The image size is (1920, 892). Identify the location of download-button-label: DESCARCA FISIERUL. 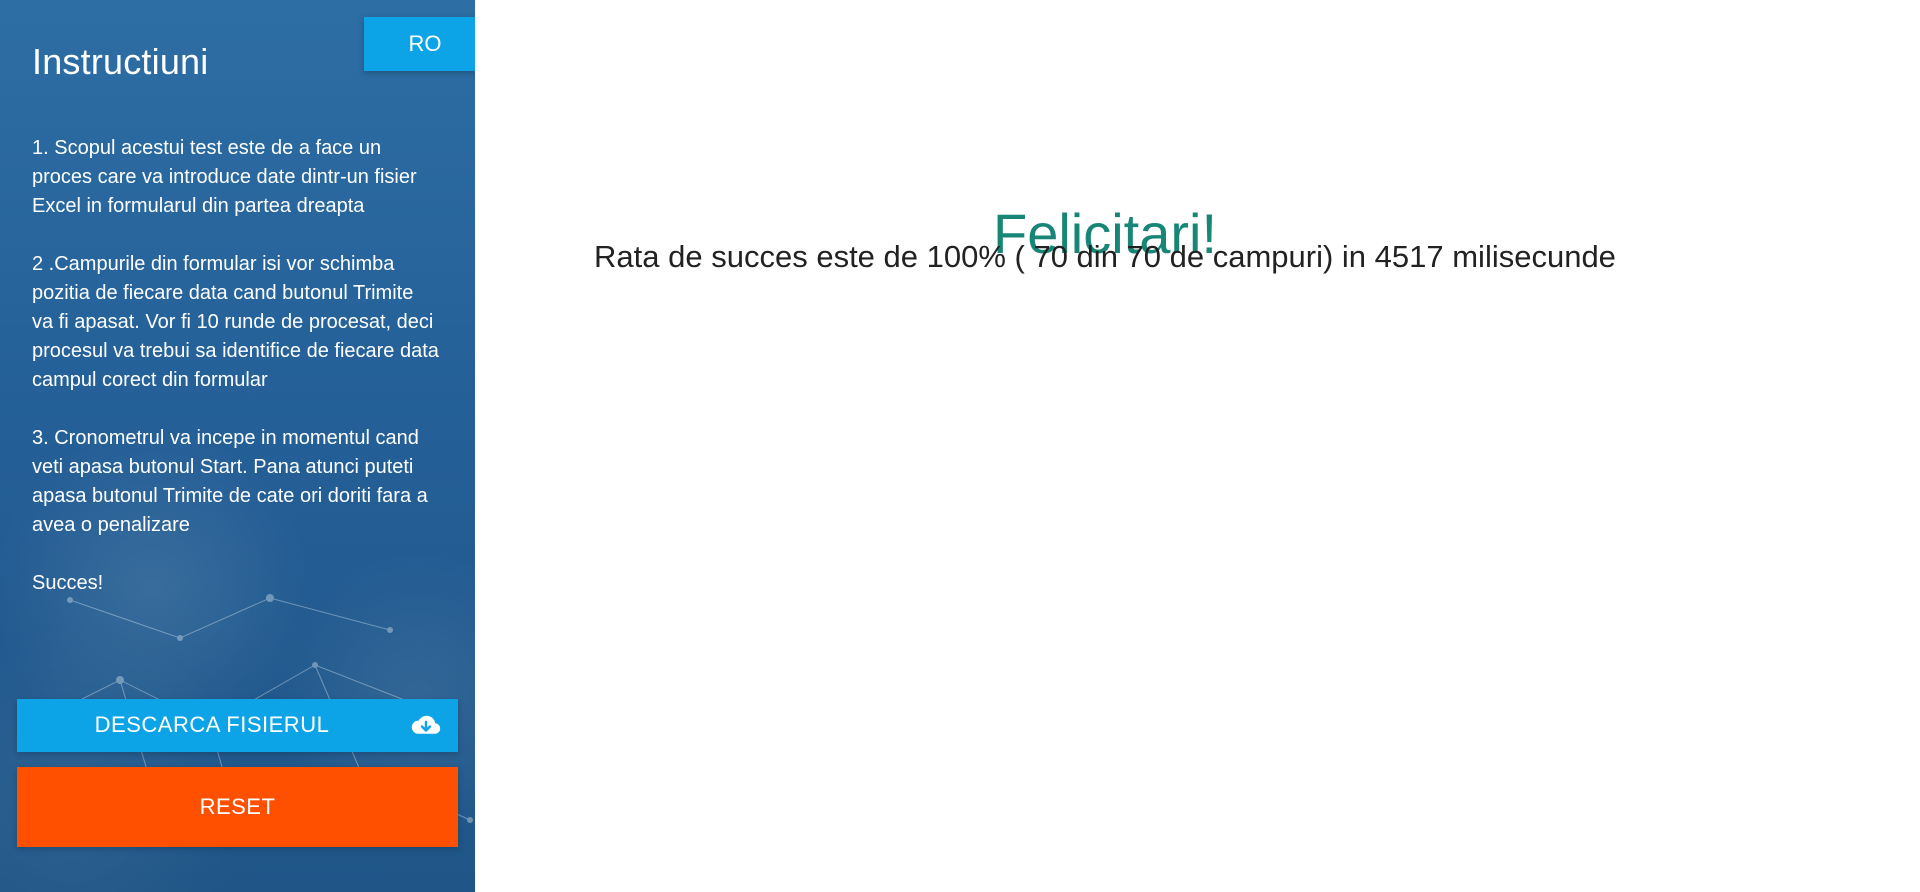
(212, 724).